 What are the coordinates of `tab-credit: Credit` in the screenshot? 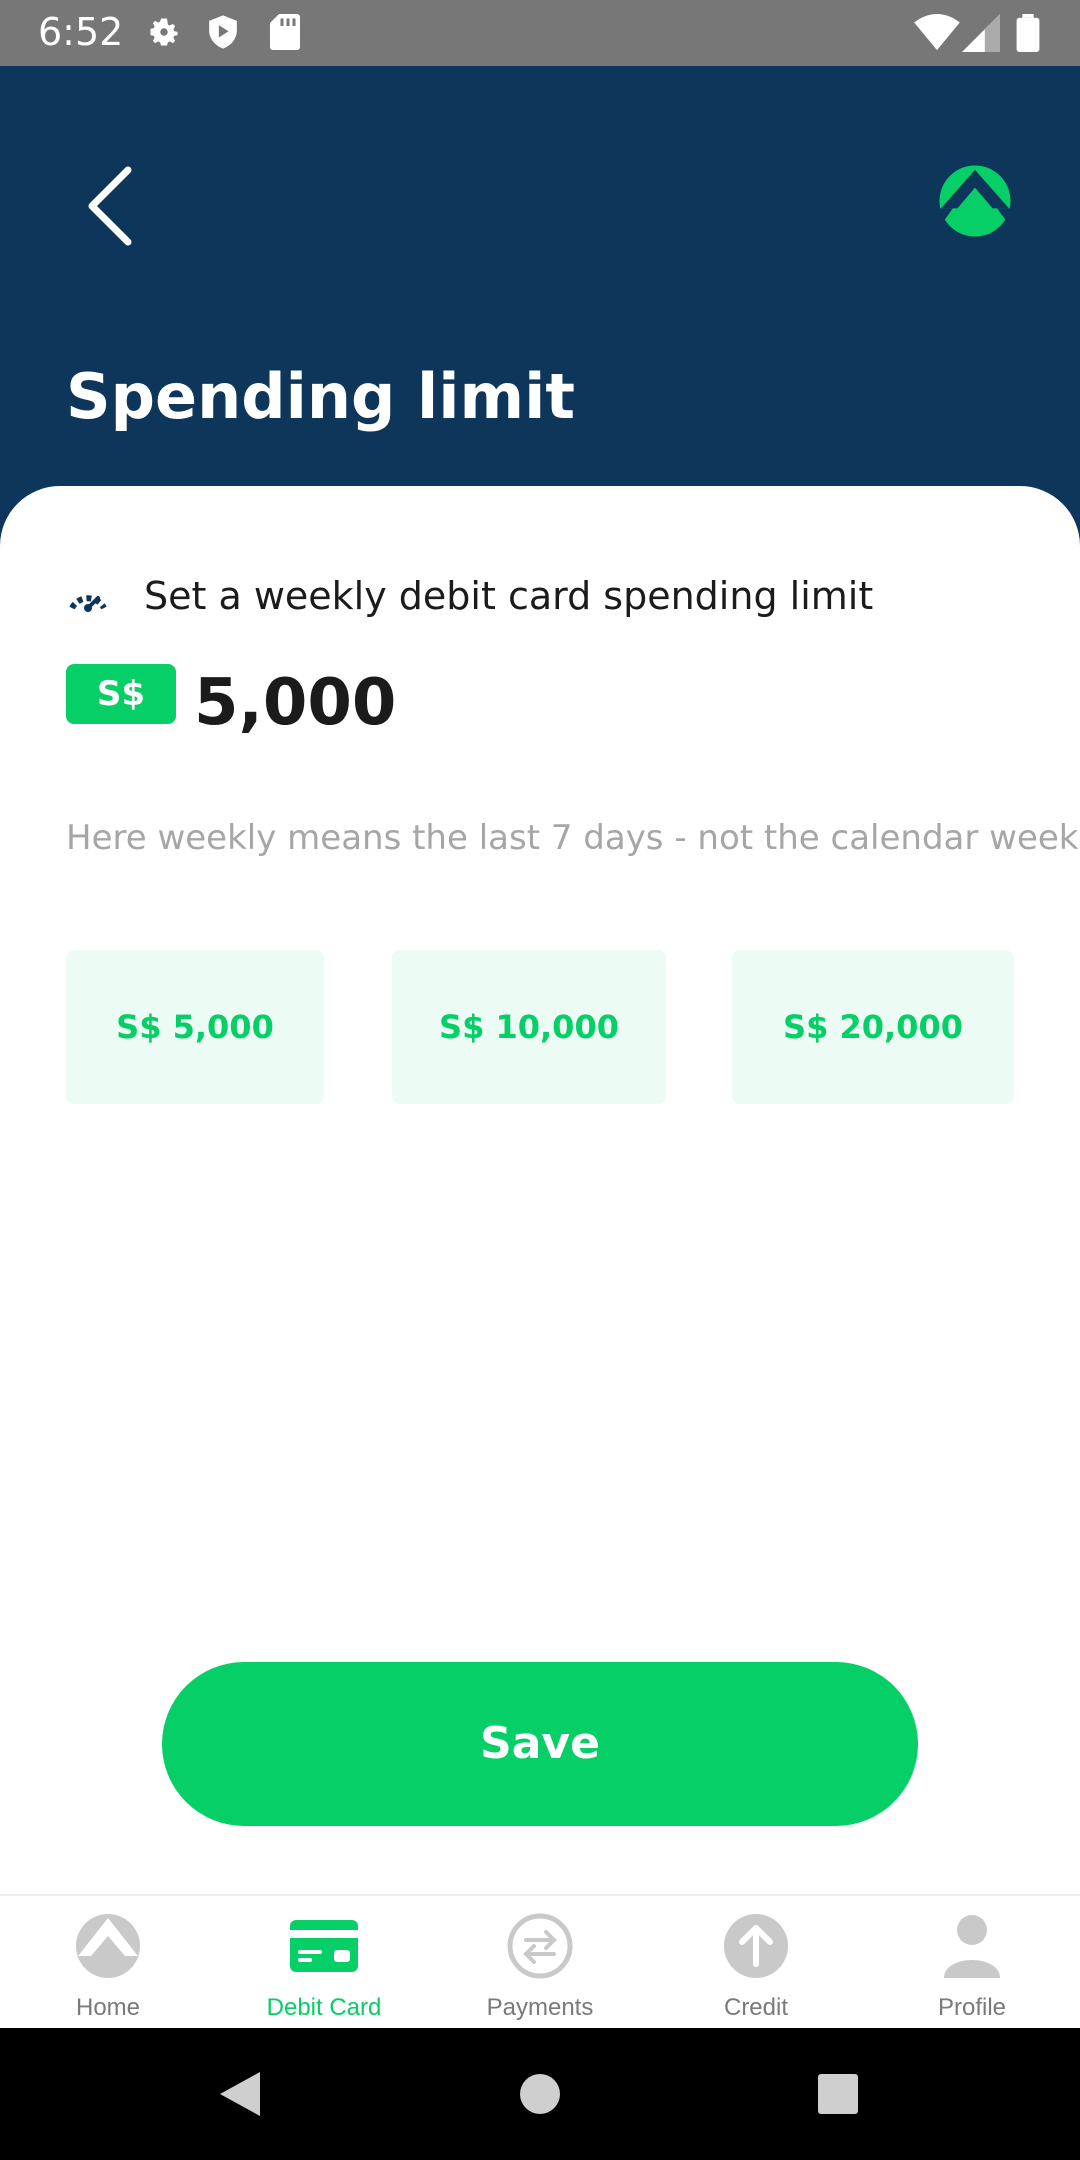 It's located at (756, 1963).